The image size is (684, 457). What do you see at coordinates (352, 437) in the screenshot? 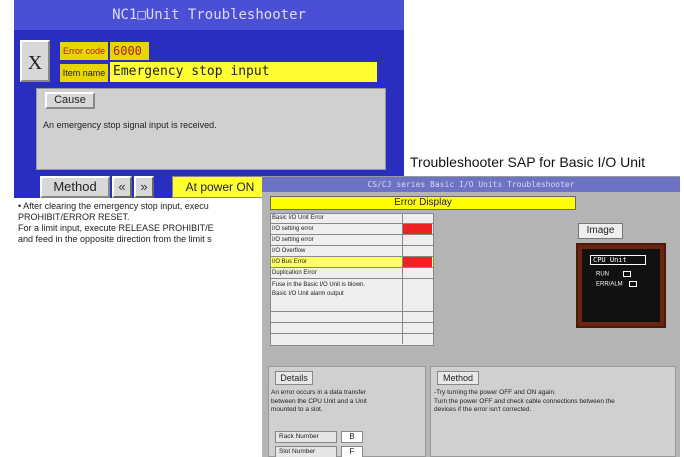
I see `rack-number-value: B` at bounding box center [352, 437].